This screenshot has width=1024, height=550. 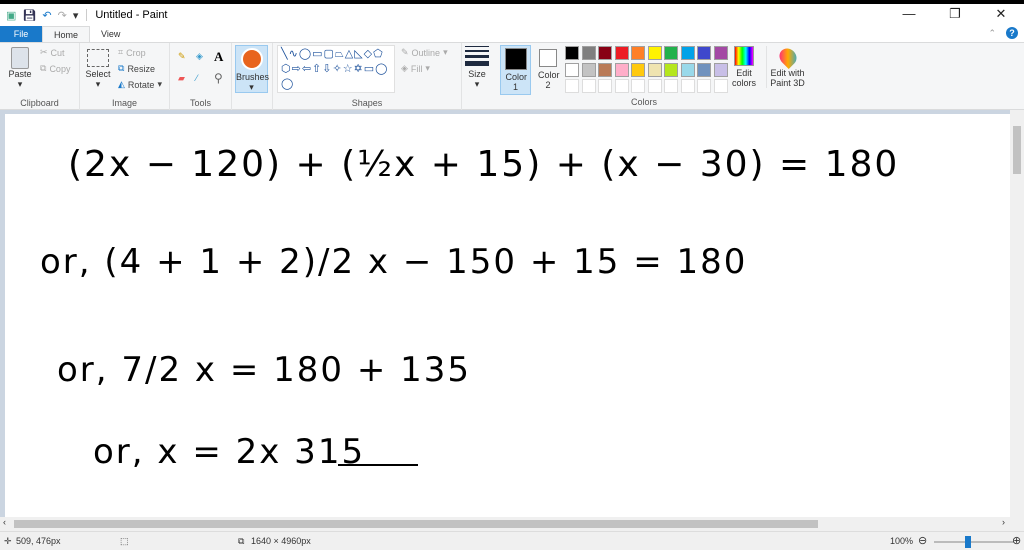 I want to click on edit-colors-button: Edit colors, so click(x=744, y=68).